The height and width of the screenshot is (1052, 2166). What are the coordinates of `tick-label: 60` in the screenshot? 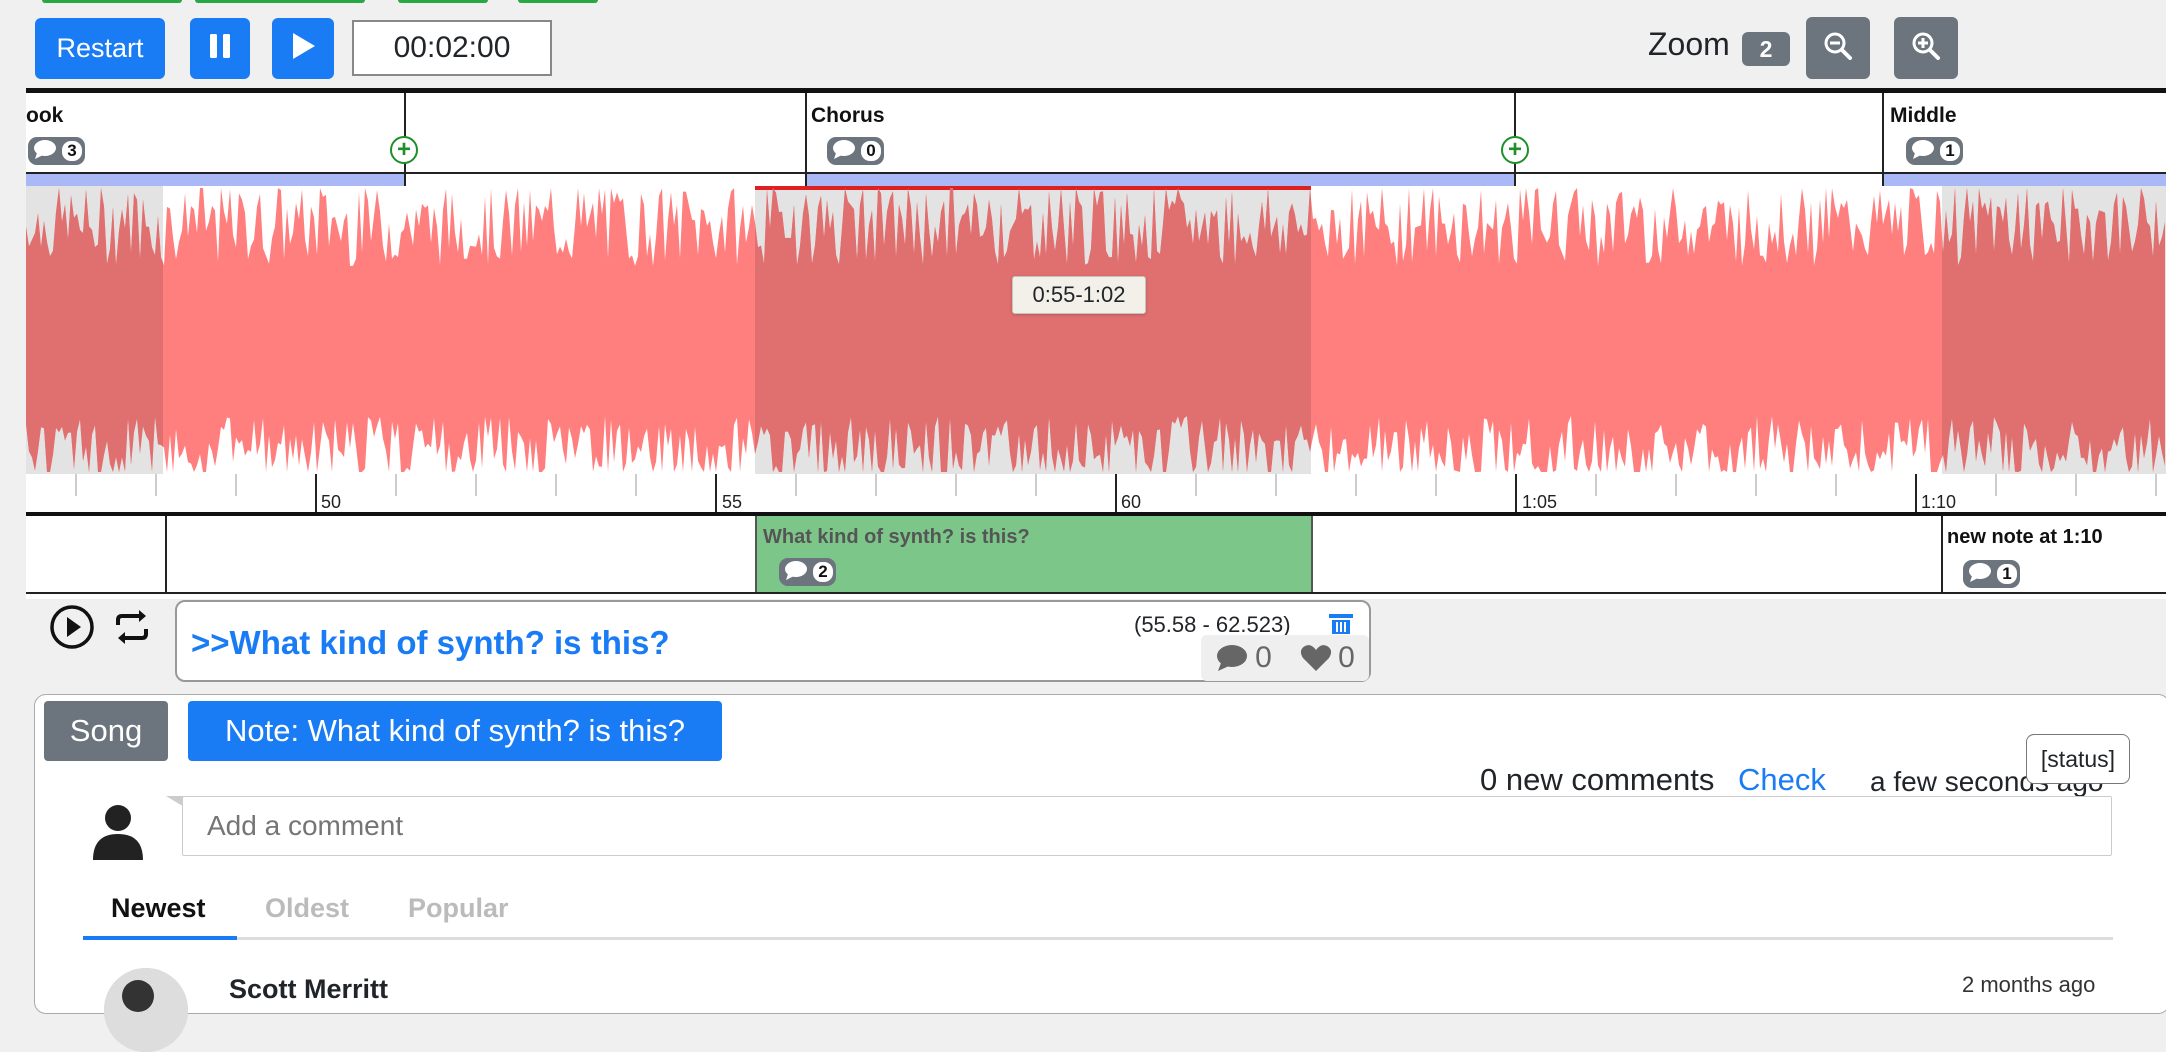 It's located at (1131, 502).